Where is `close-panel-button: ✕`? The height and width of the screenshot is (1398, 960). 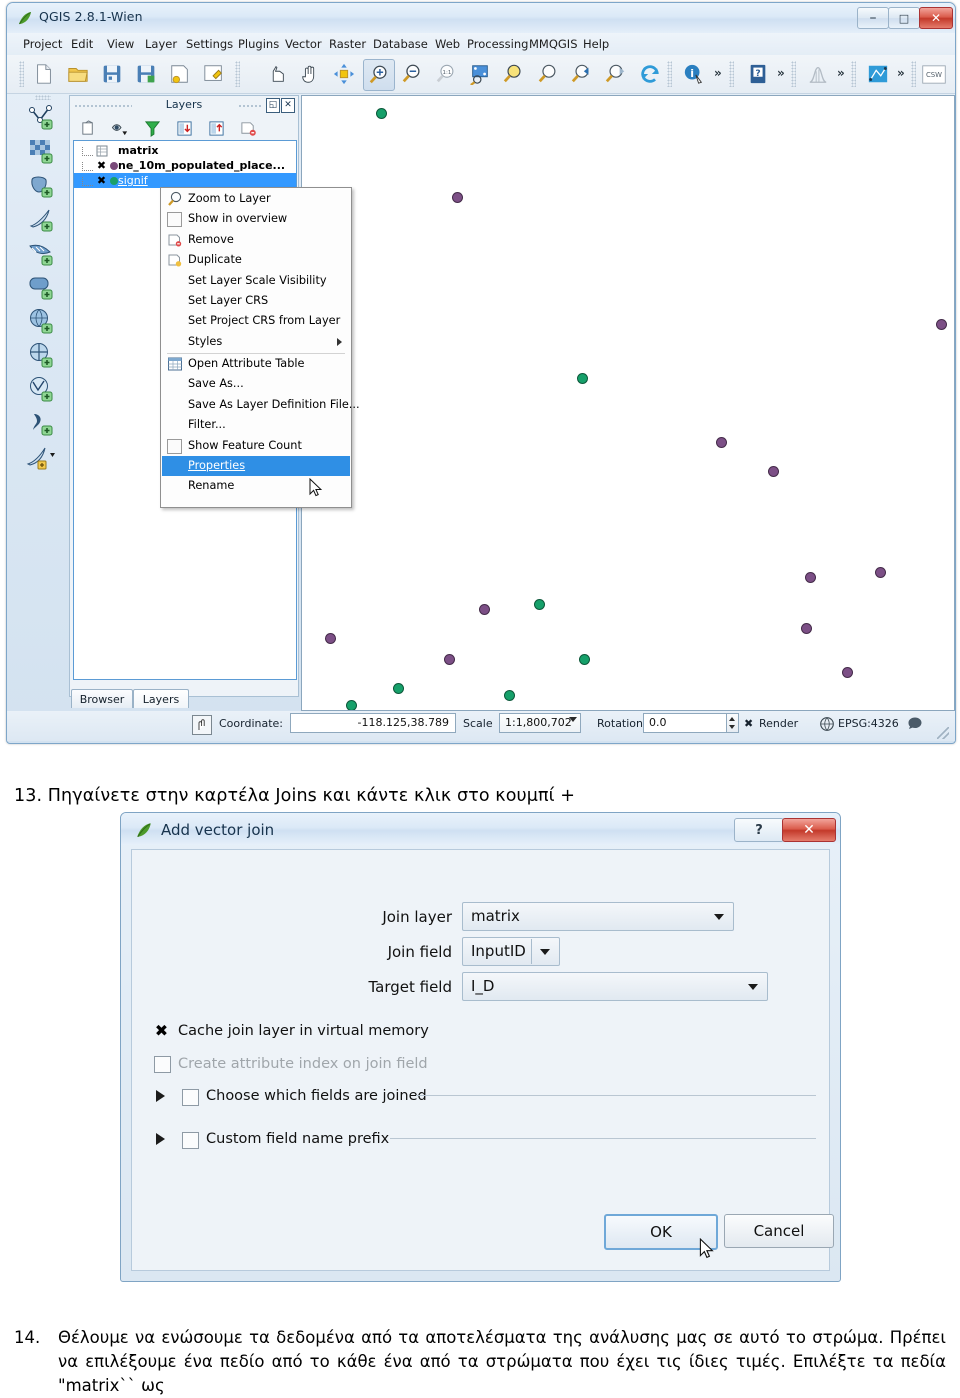
close-panel-button: ✕ is located at coordinates (288, 105).